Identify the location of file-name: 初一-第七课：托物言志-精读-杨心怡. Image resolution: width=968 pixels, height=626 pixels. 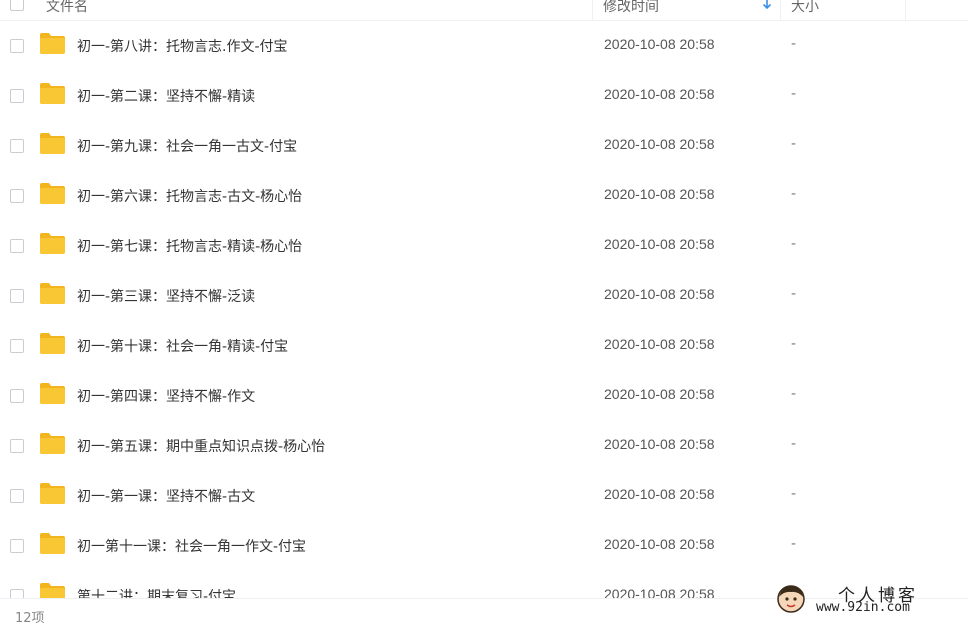
(189, 246).